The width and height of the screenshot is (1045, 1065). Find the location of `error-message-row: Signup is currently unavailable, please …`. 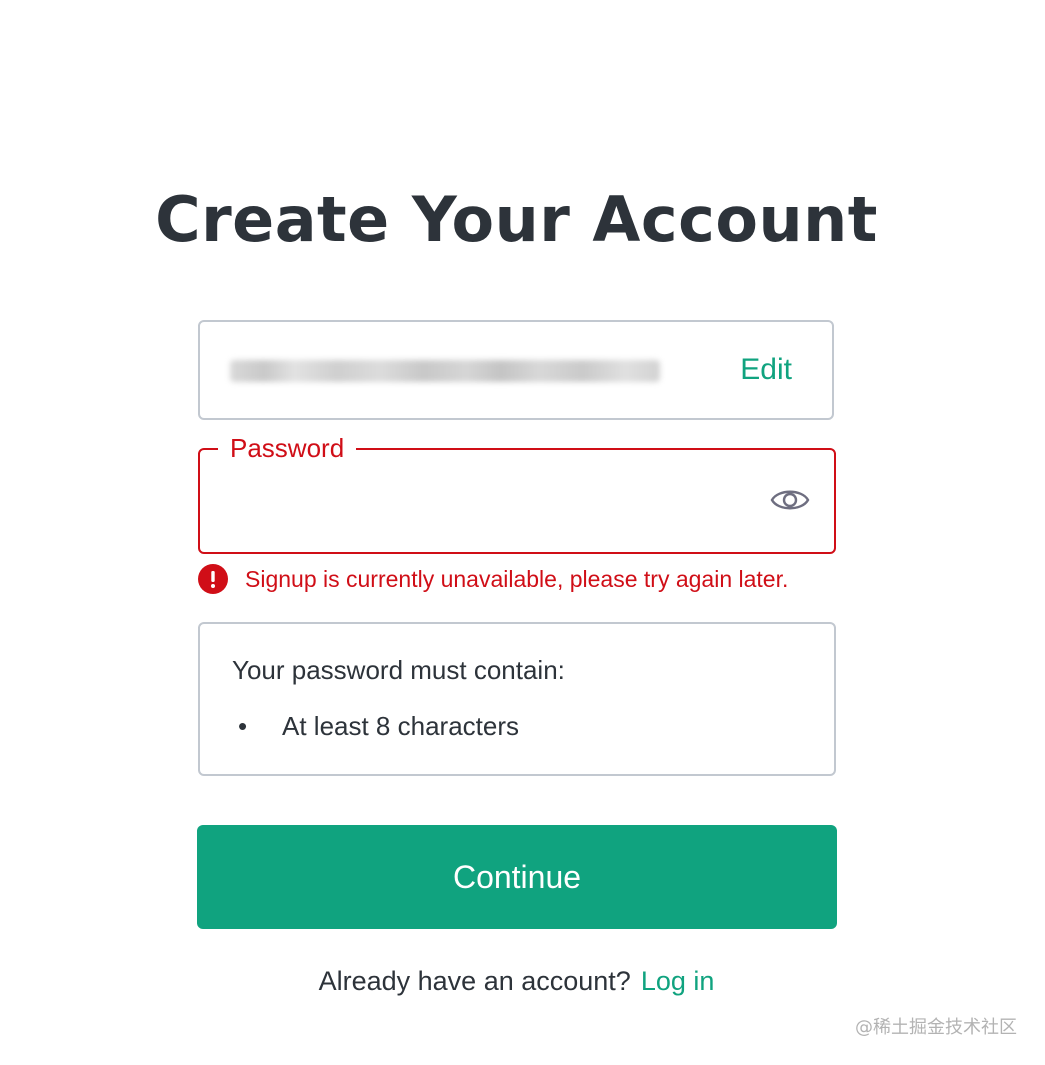

error-message-row: Signup is currently unavailable, please … is located at coordinates (528, 579).